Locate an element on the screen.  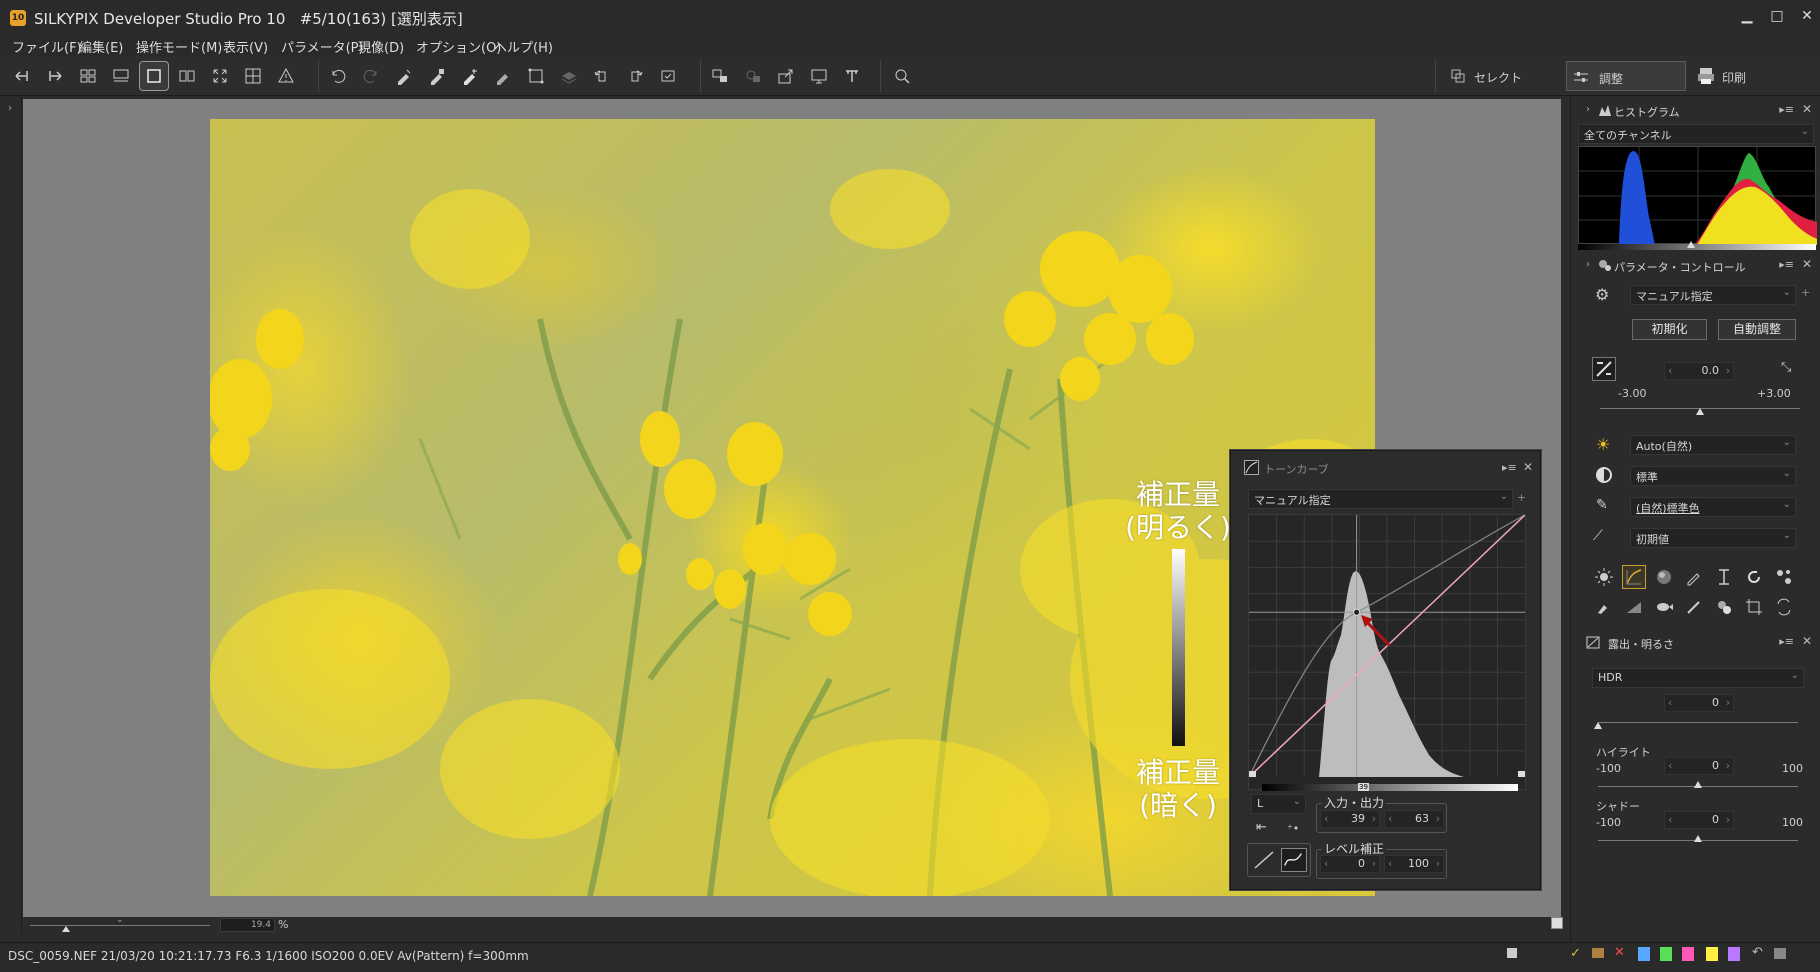
green-tag-icon is located at coordinates (1666, 954).